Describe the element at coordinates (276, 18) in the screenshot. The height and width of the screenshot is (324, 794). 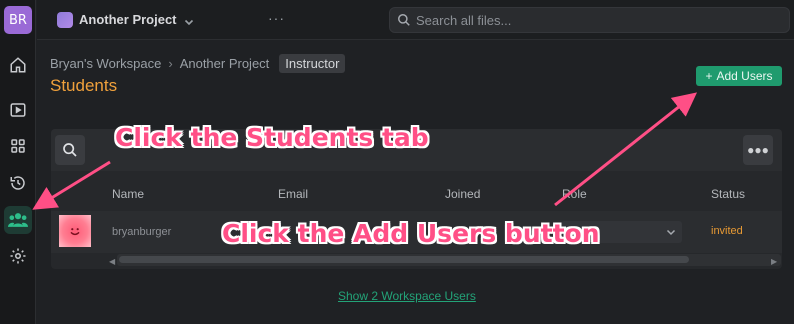
I see `more-options-icon: ···` at that location.